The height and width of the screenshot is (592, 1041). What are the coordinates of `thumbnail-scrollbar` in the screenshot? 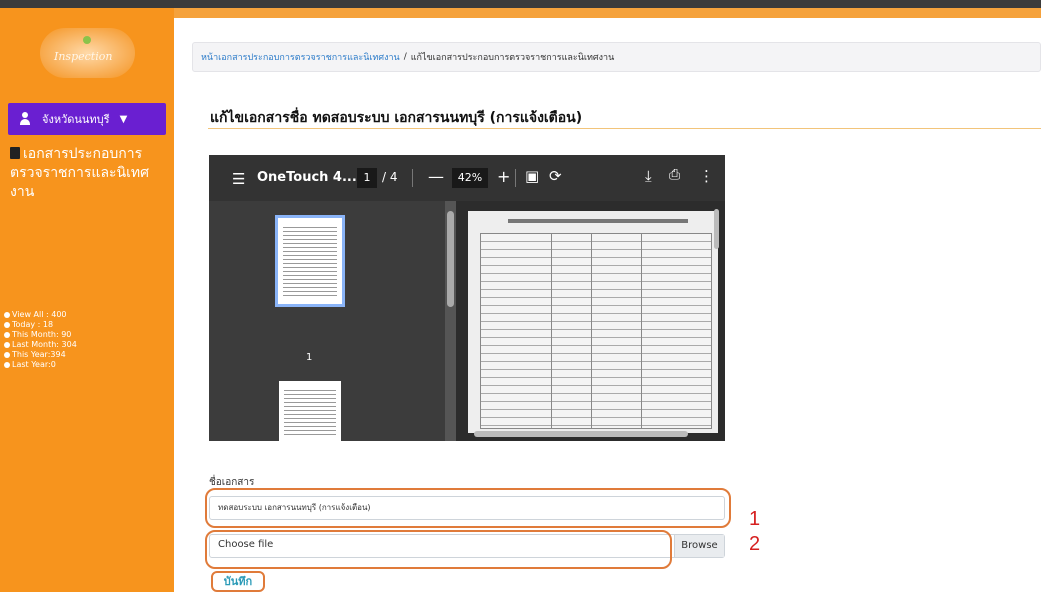 It's located at (450, 321).